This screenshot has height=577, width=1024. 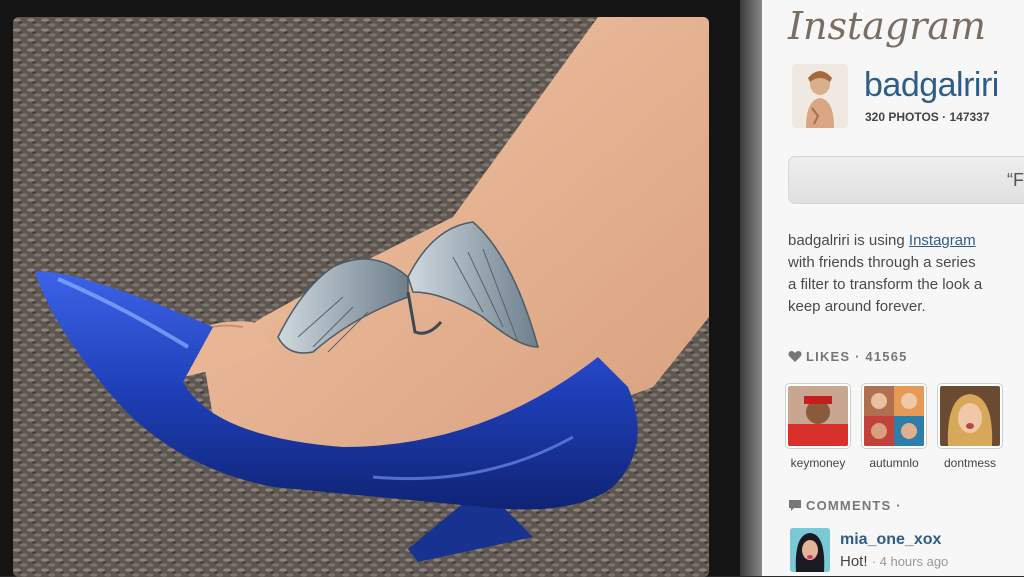 What do you see at coordinates (795, 356) in the screenshot?
I see `heart-icon` at bounding box center [795, 356].